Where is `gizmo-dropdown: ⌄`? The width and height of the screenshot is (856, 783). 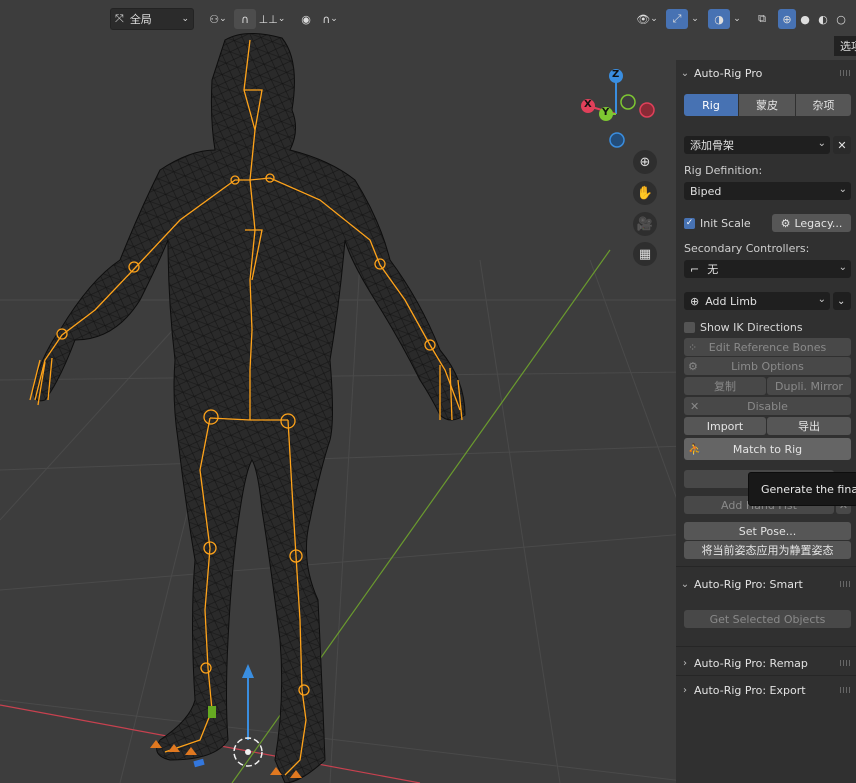
gizmo-dropdown: ⌄ is located at coordinates (695, 19).